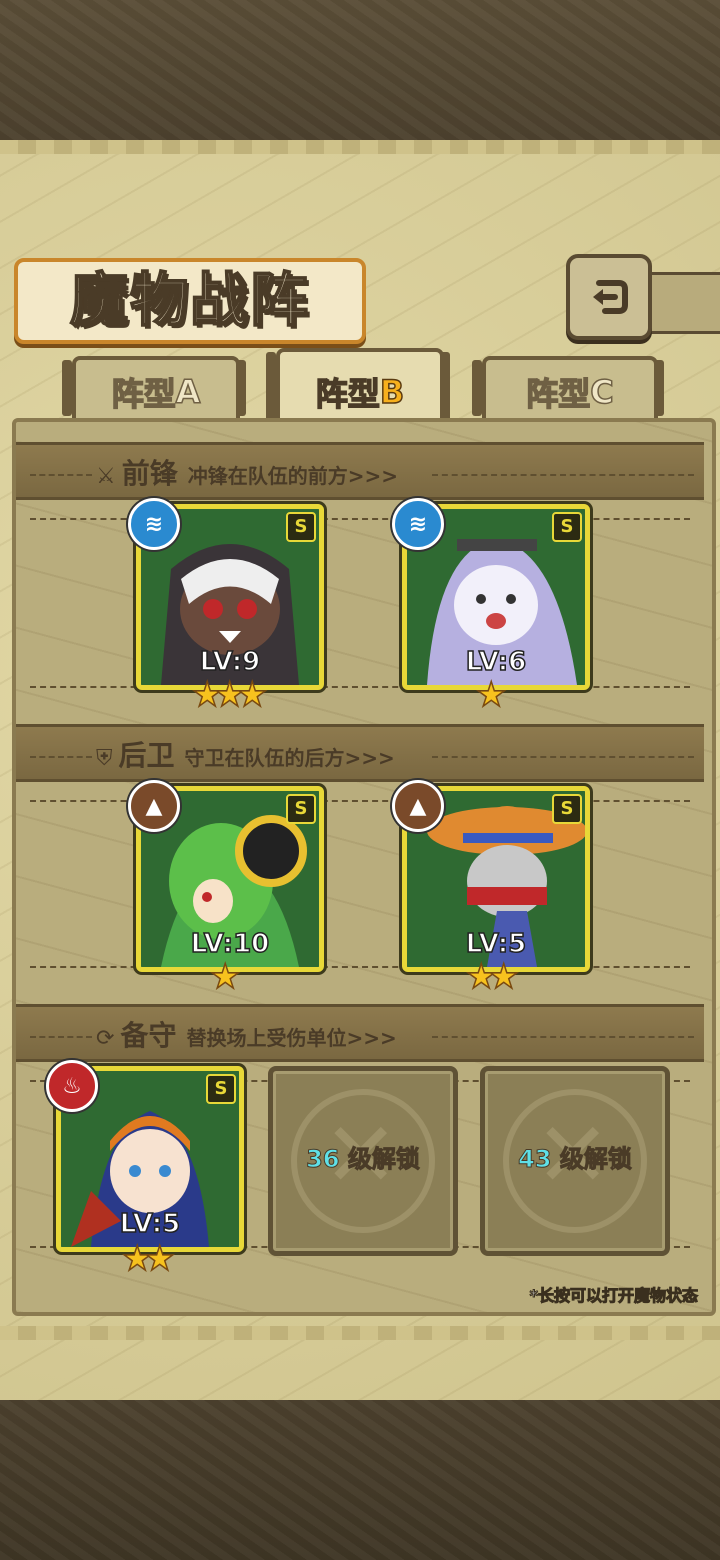 Image resolution: width=720 pixels, height=1560 pixels. What do you see at coordinates (392, 392) in the screenshot?
I see `tab-letter: B` at bounding box center [392, 392].